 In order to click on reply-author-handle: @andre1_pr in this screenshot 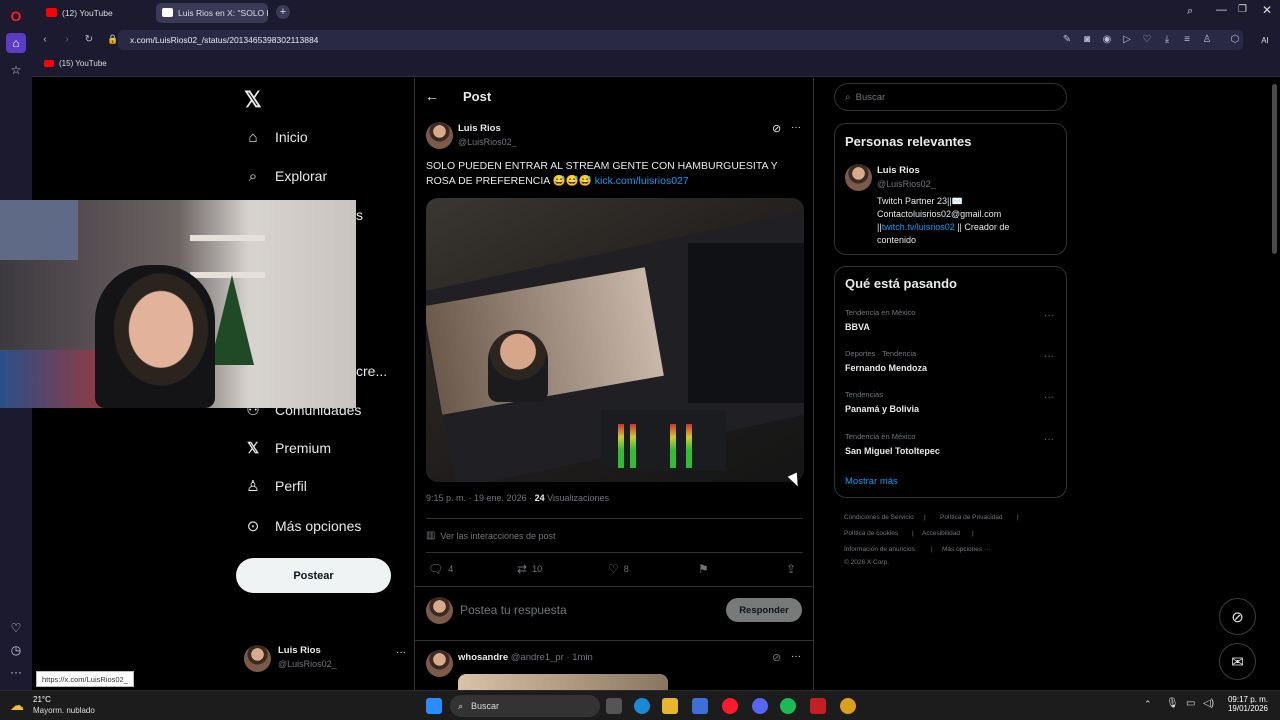, I will do `click(537, 657)`.